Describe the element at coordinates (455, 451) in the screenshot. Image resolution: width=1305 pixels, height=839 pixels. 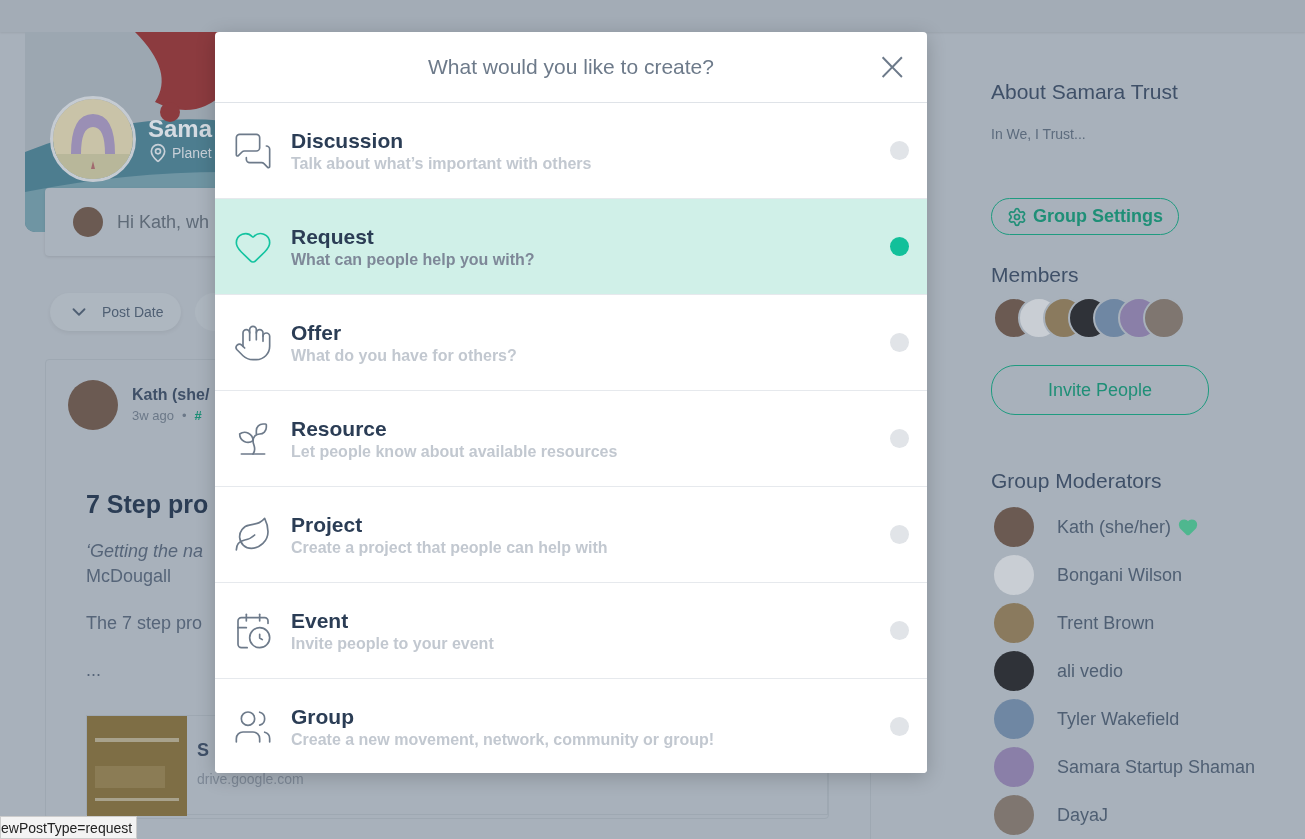
I see `option-description: Let people know about available resources` at that location.